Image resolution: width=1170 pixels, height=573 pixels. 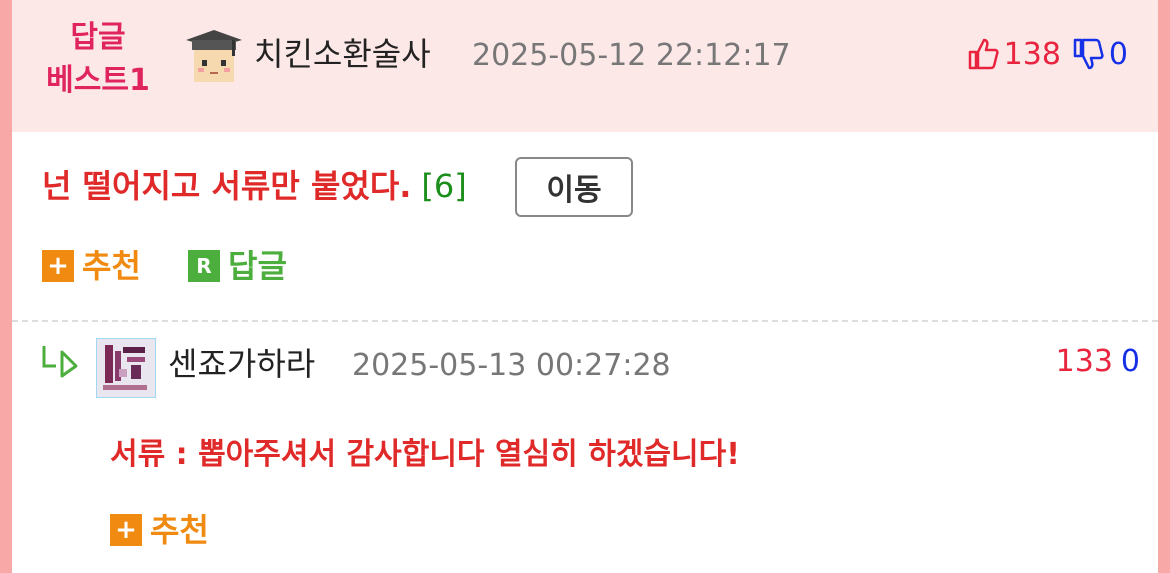 I want to click on reply-vote-summary: 133 0, so click(x=1098, y=362).